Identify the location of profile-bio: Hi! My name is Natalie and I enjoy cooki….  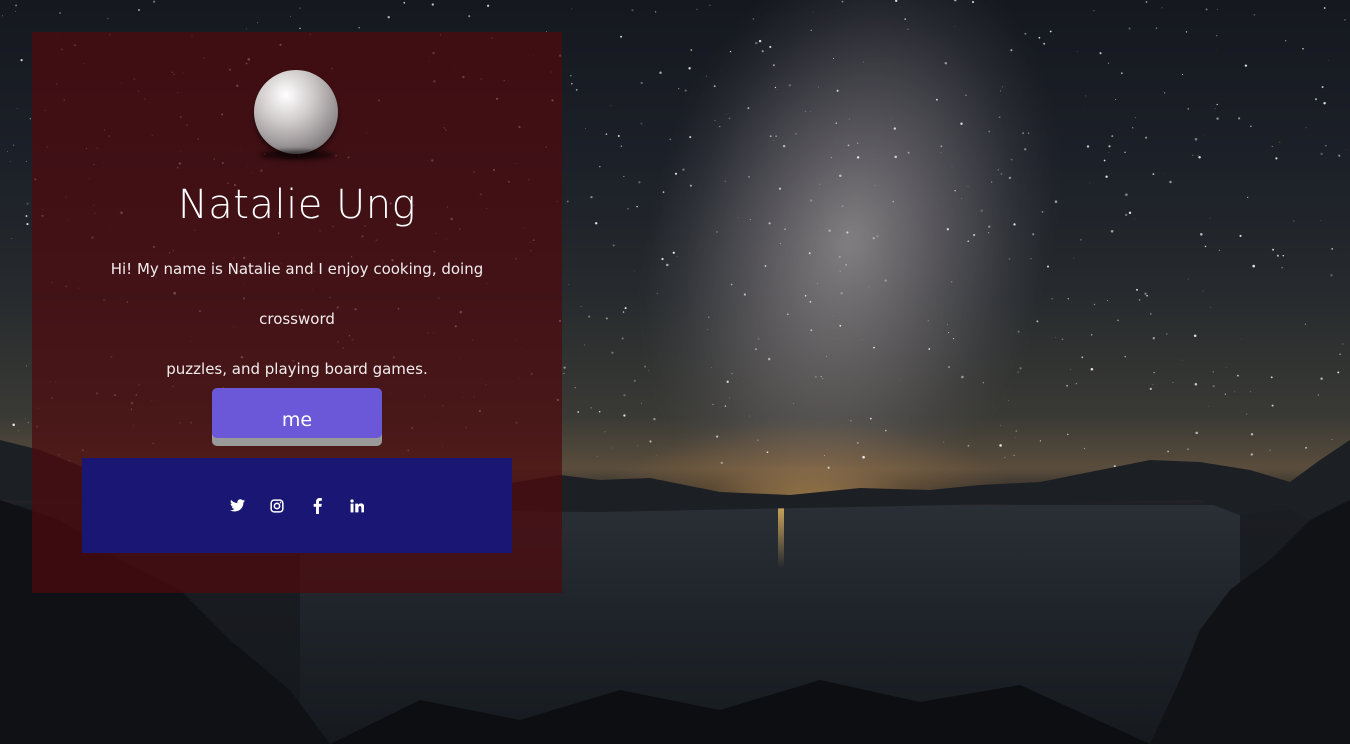
(297, 319).